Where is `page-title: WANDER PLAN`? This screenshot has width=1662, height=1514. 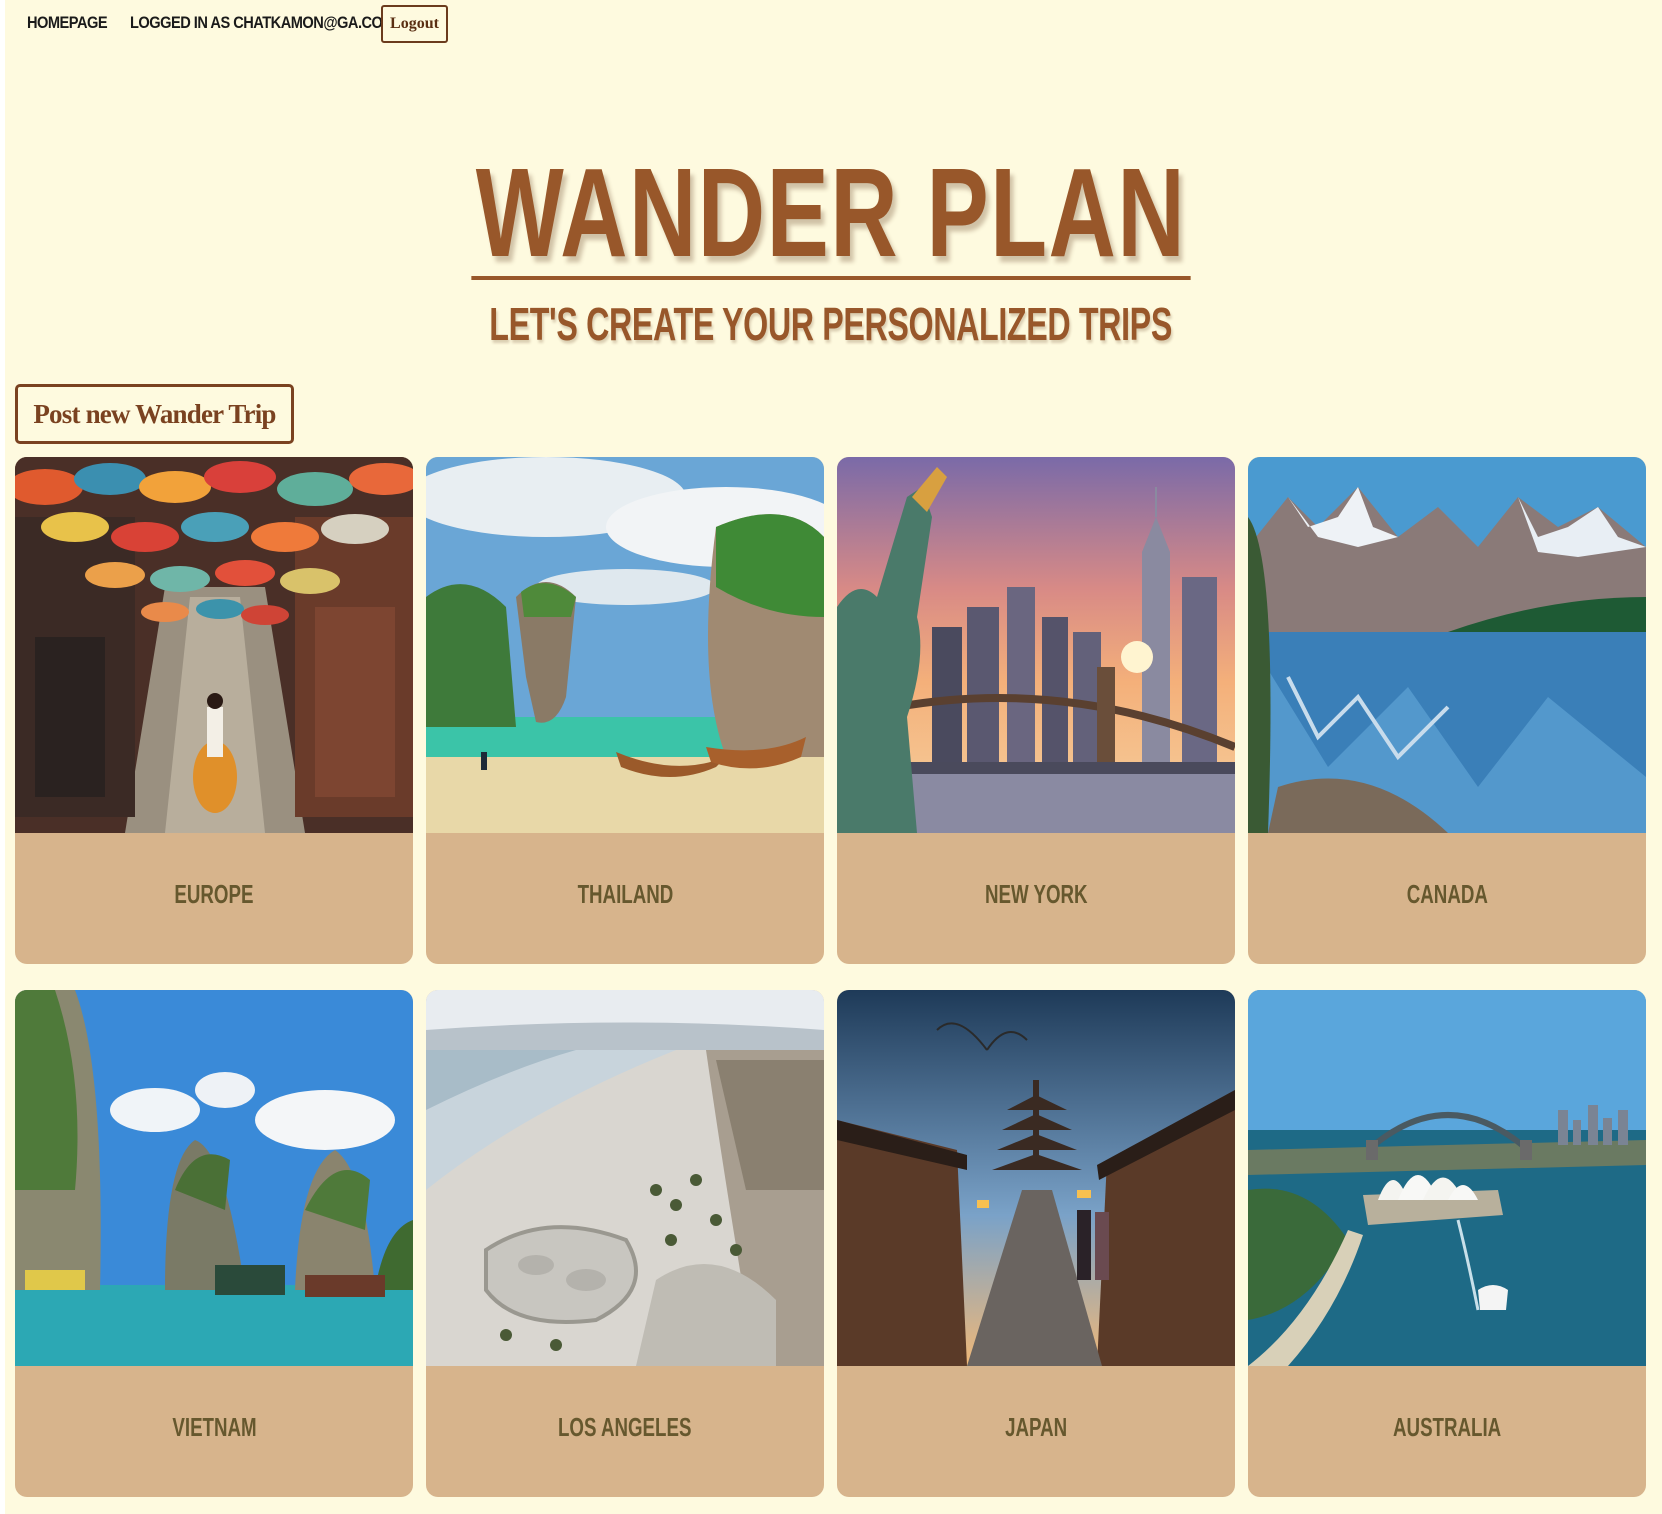 page-title: WANDER PLAN is located at coordinates (831, 215).